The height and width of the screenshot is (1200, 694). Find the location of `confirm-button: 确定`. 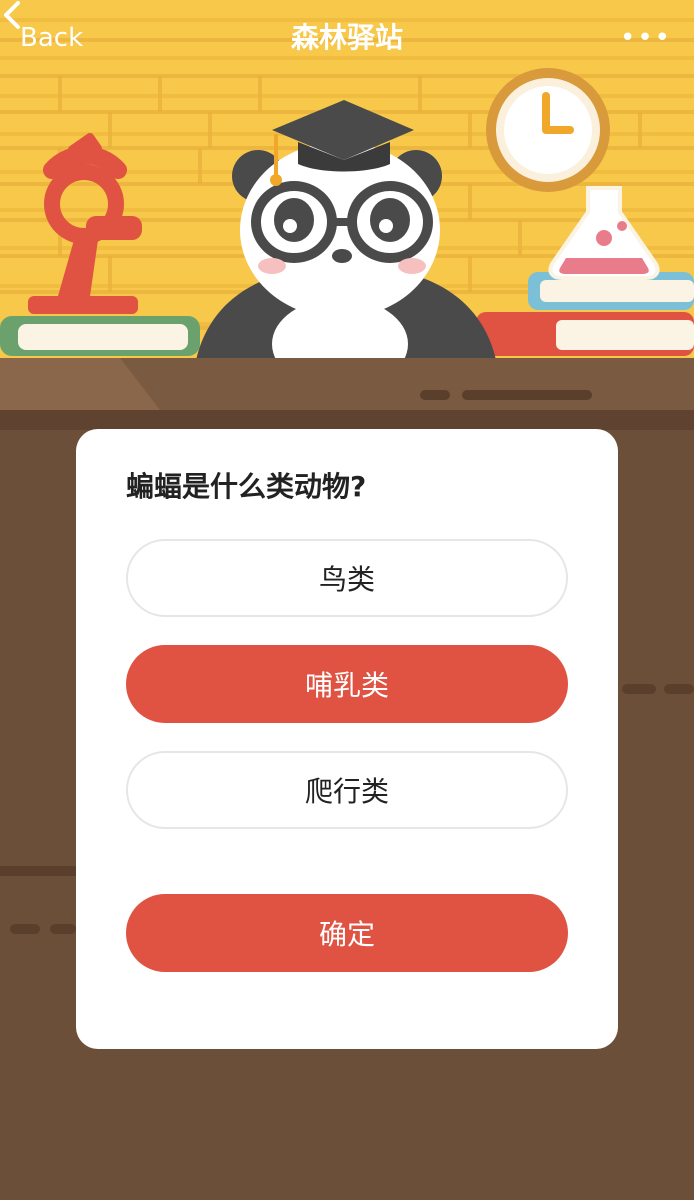

confirm-button: 确定 is located at coordinates (347, 933).